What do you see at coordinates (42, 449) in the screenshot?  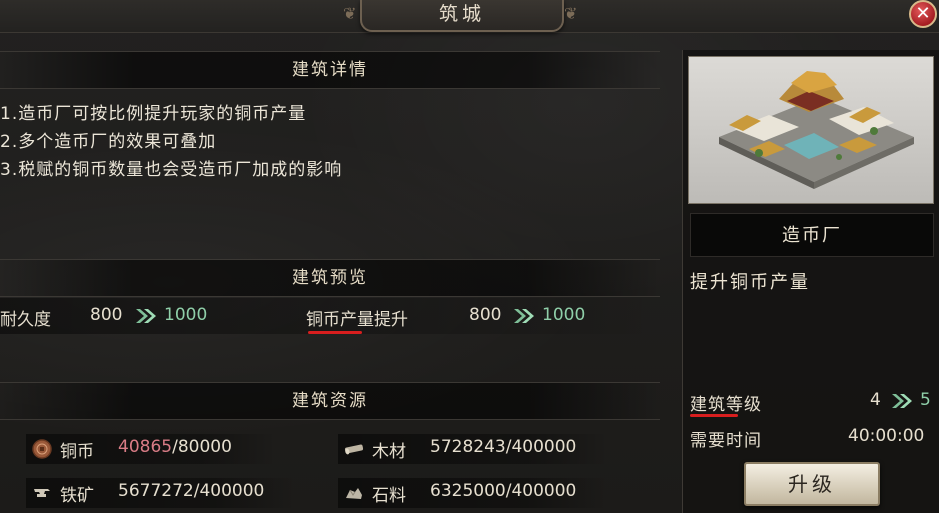 I see `copper-coin-icon` at bounding box center [42, 449].